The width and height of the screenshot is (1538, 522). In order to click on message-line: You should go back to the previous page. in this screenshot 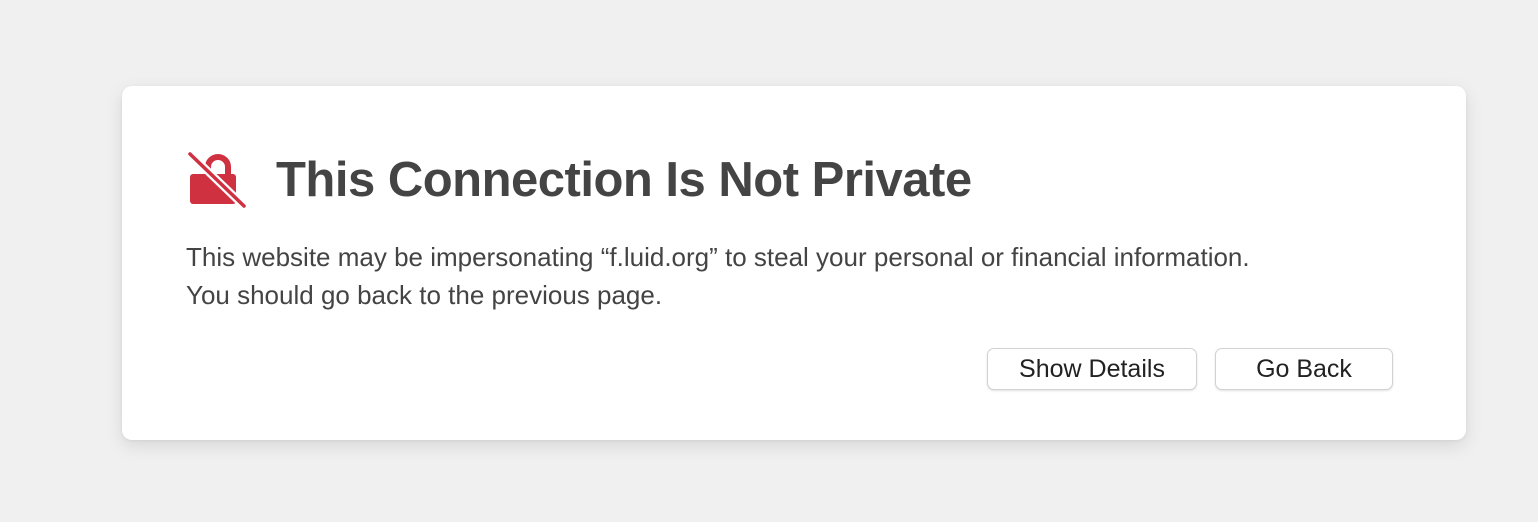, I will do `click(424, 295)`.